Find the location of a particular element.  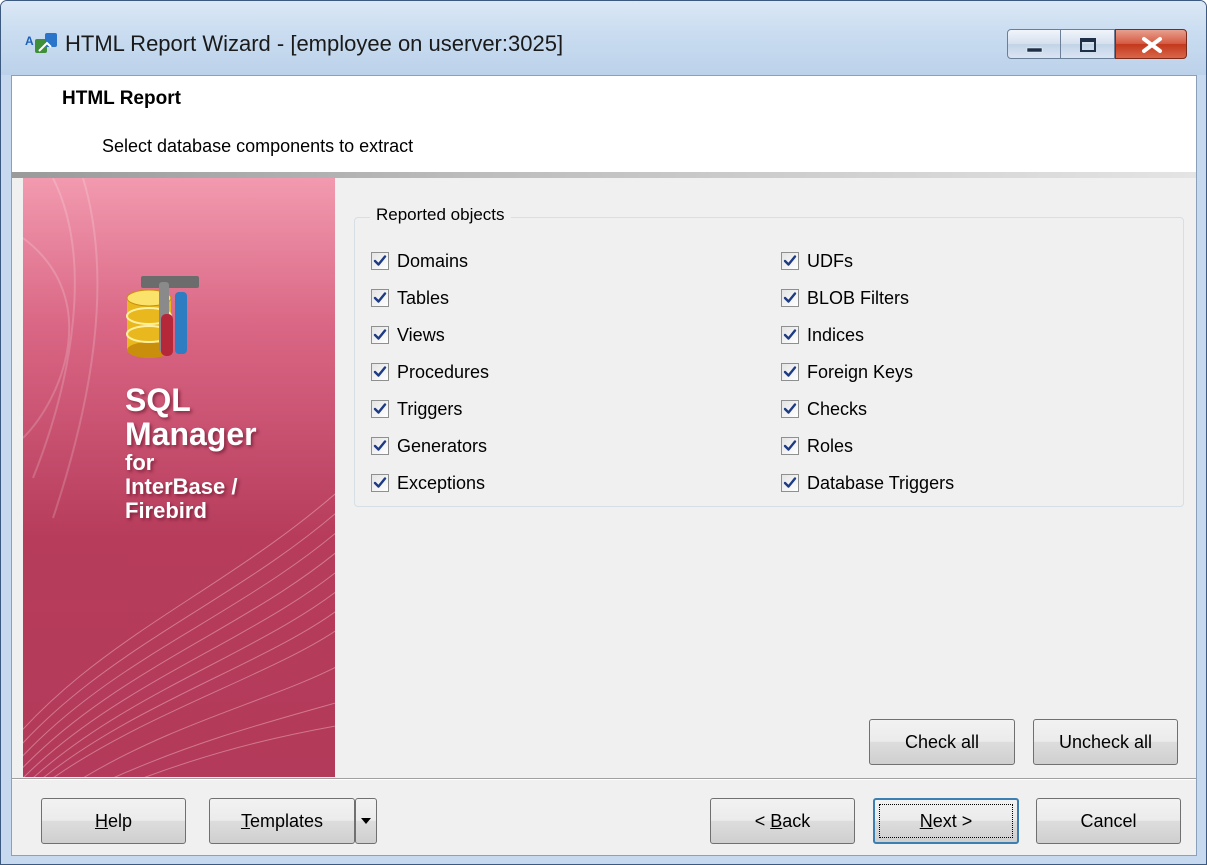

help-mnemonic: H is located at coordinates (101, 820).